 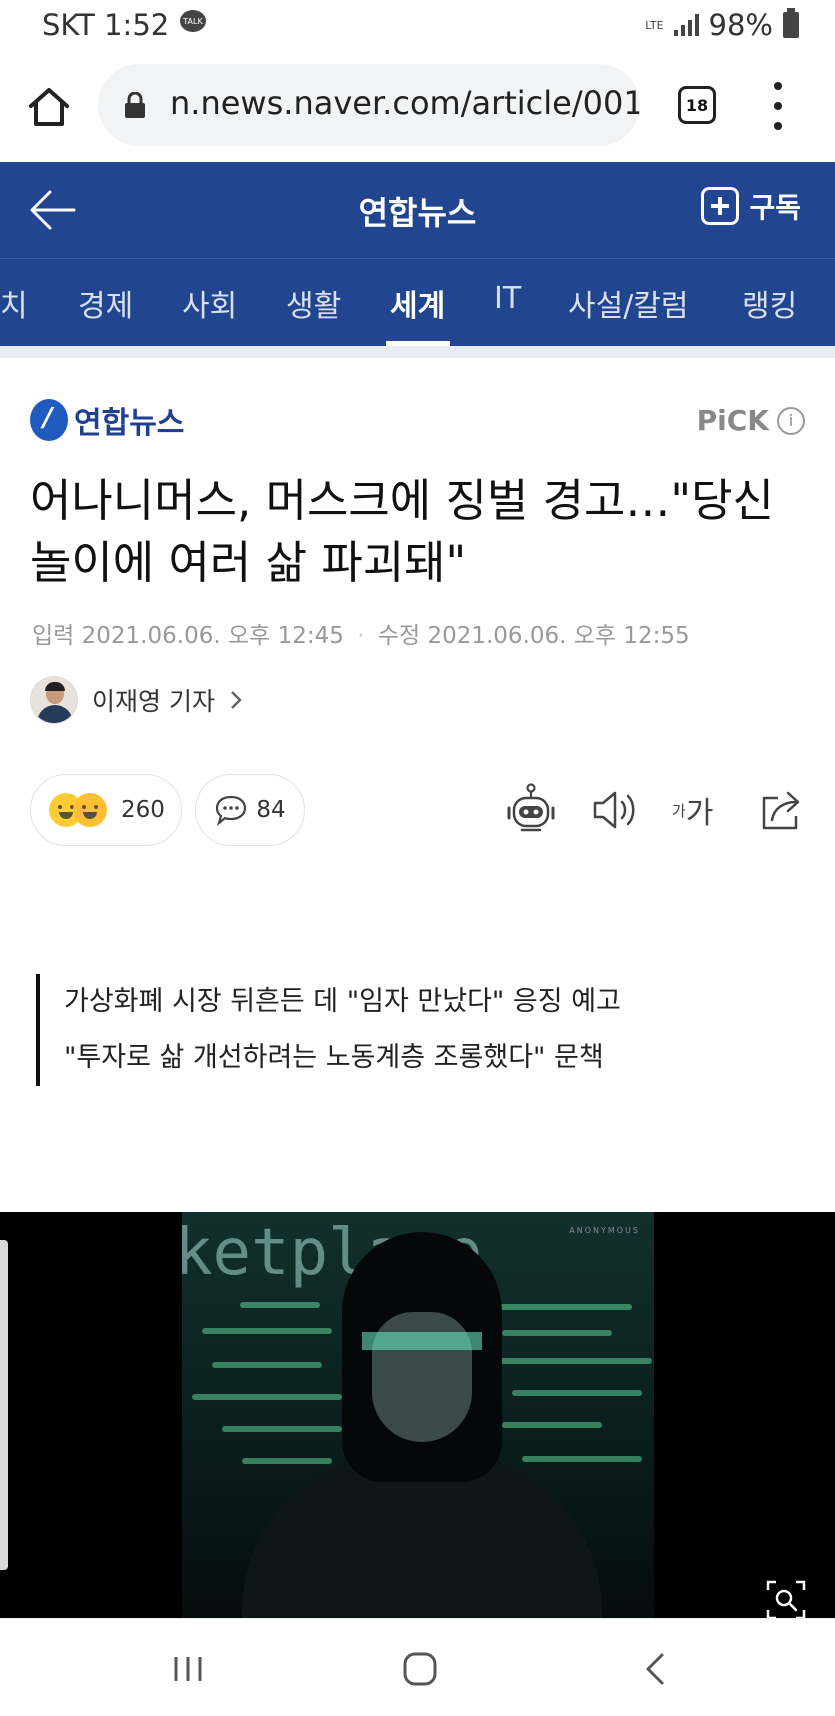 What do you see at coordinates (417, 210) in the screenshot?
I see `press-header: 연합뉴스 구독` at bounding box center [417, 210].